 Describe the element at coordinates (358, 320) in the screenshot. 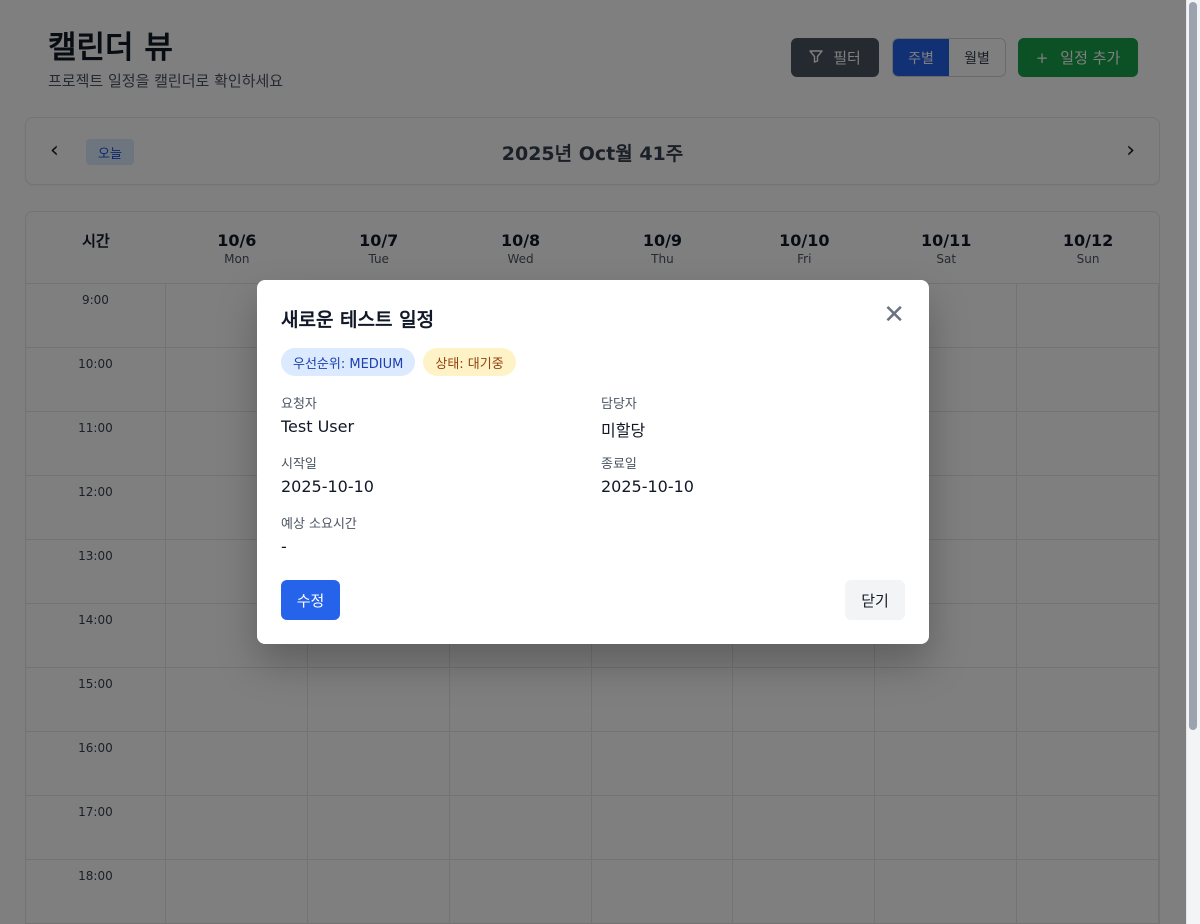

I see `modal-title: 새로운 테스트 일정` at that location.